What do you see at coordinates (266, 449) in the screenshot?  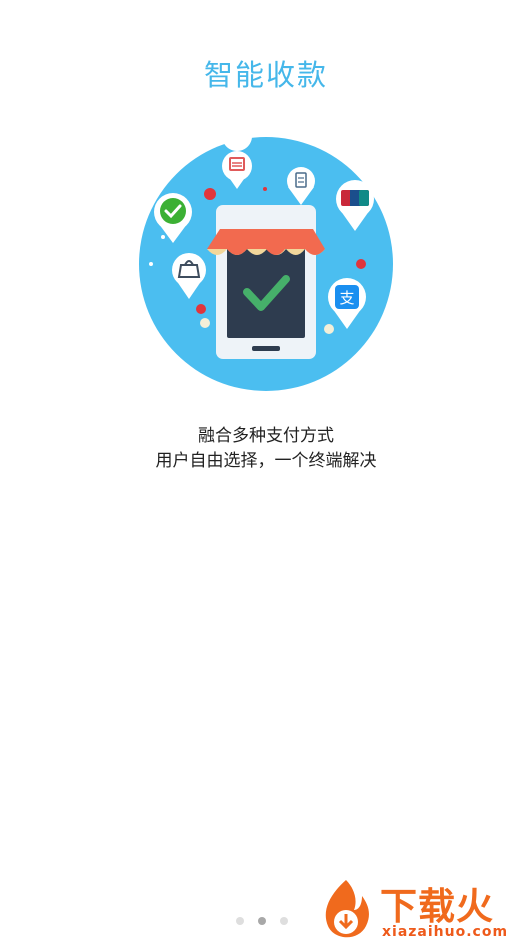 I see `feature-description: 融合多种支付方式 用户自由选择，一个终端解决` at bounding box center [266, 449].